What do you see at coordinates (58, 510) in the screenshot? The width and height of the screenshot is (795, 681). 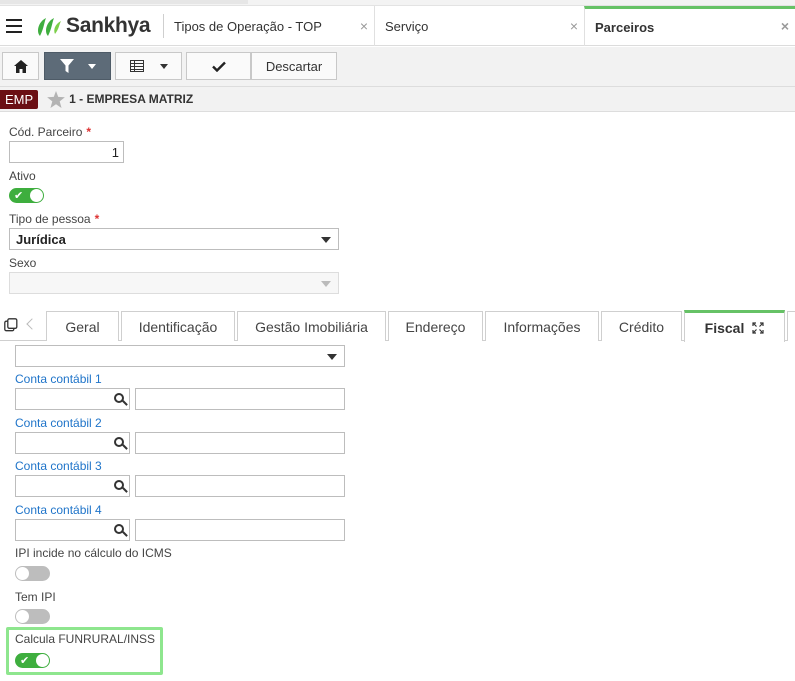 I see `conta-contabil-4-label: Conta contábil 4` at bounding box center [58, 510].